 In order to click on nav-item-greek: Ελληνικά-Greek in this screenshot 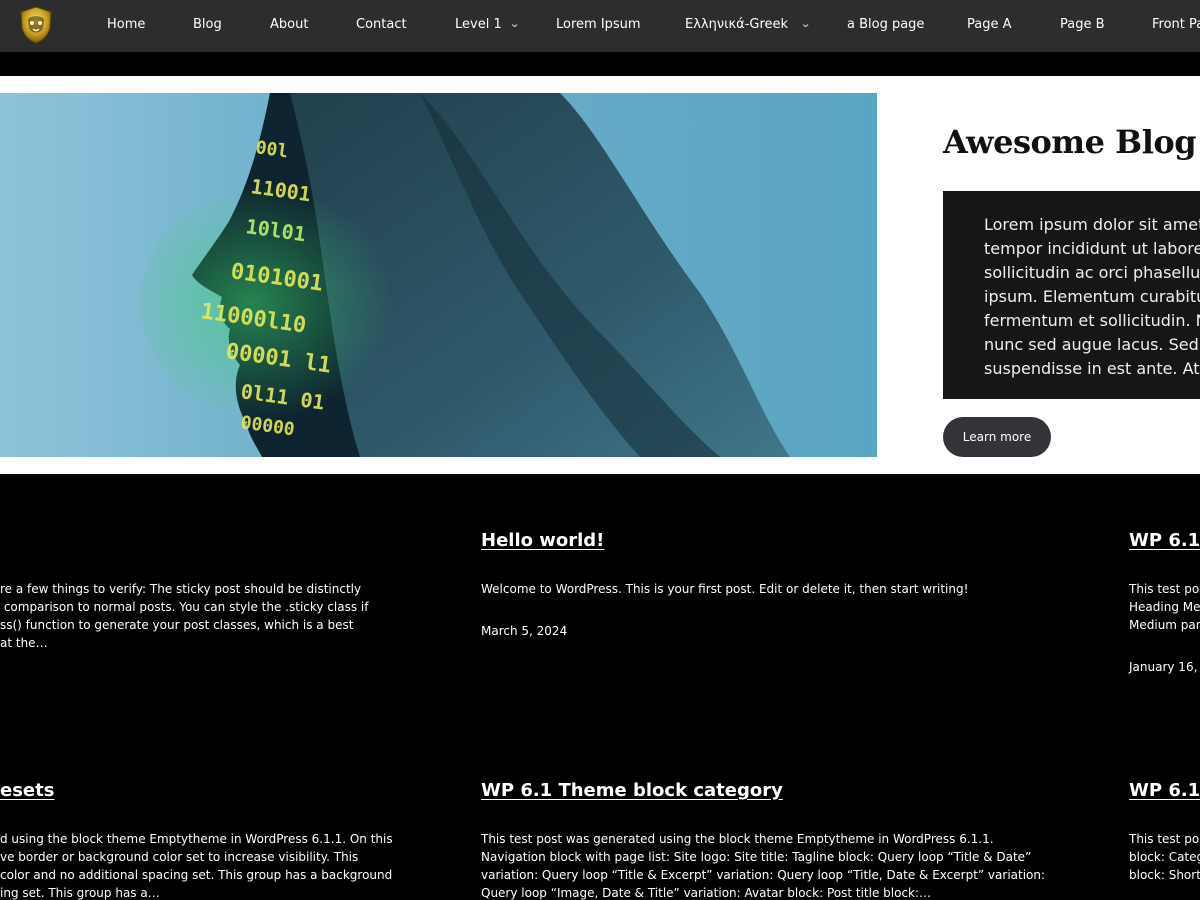, I will do `click(736, 26)`.